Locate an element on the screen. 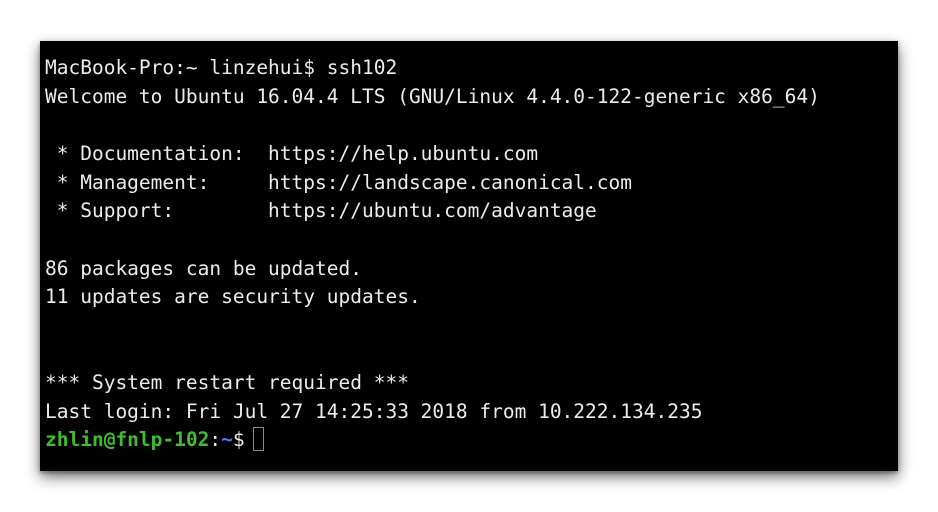 Image resolution: width=938 pixels, height=512 pixels. prompt-user-host: zhlin@fnlp-102 is located at coordinates (127, 439).